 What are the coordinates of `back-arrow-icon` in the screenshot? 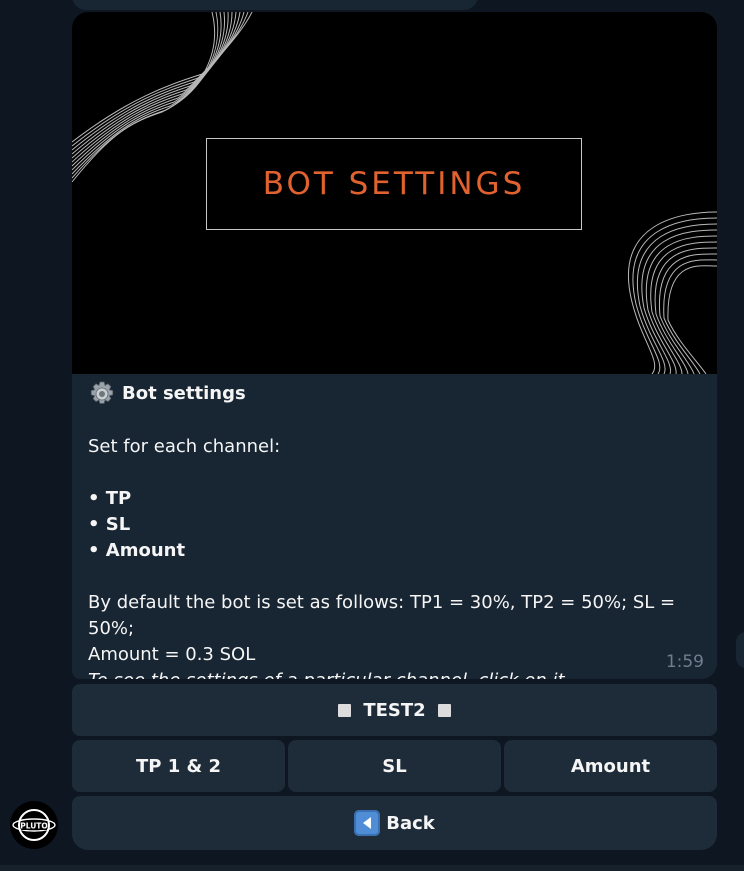 It's located at (367, 823).